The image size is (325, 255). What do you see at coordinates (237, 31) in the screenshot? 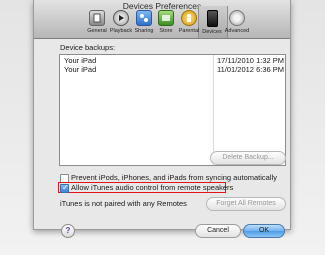
I see `tab-advanced-label: Advanced` at bounding box center [237, 31].